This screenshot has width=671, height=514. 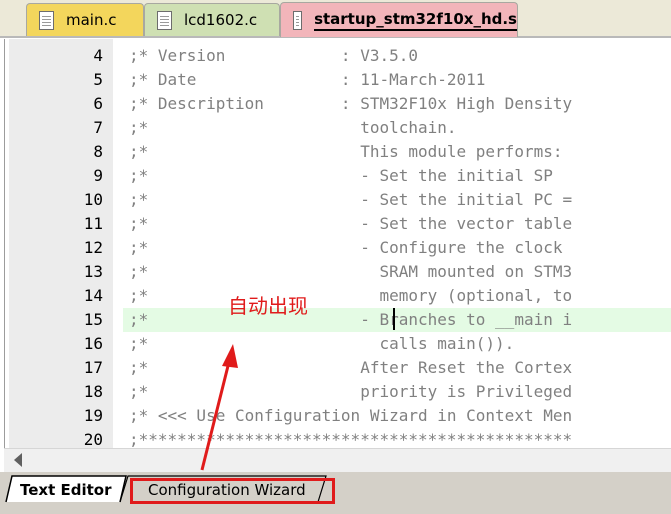 What do you see at coordinates (298, 20) in the screenshot?
I see `file-icon` at bounding box center [298, 20].